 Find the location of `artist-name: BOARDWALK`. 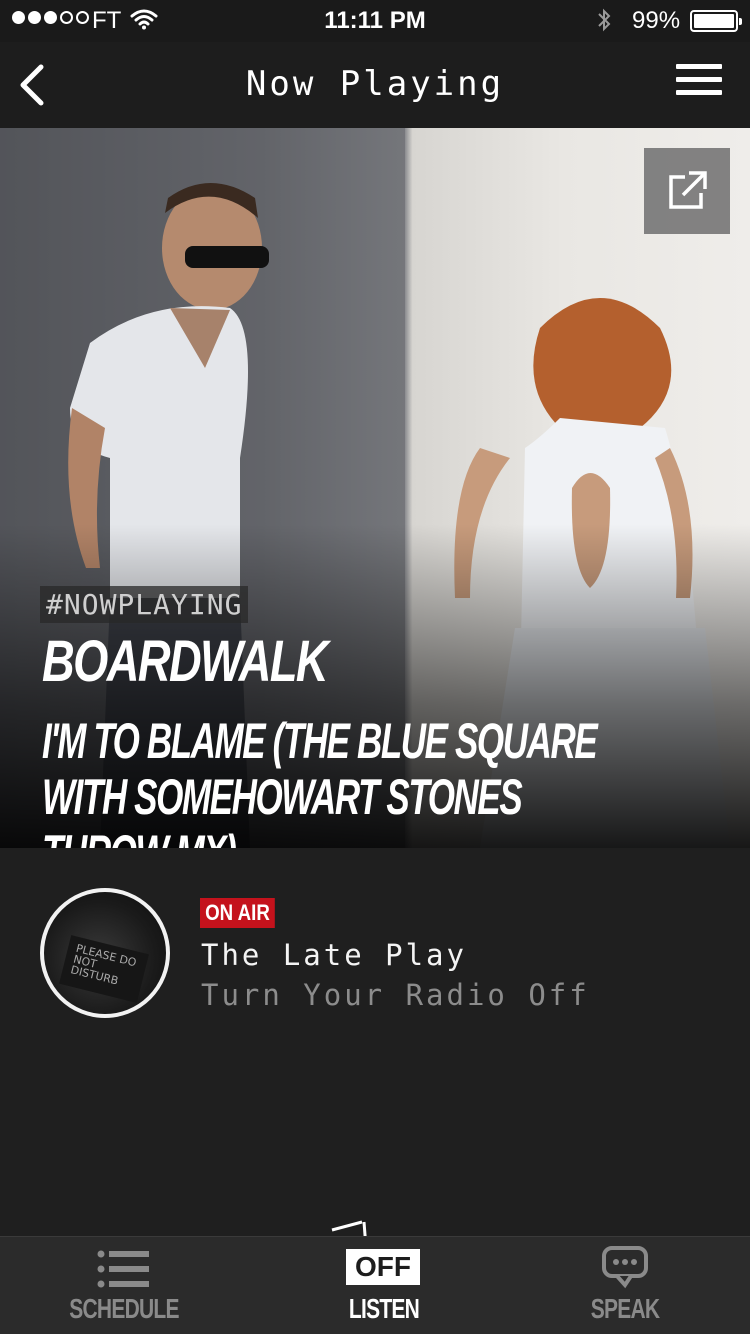

artist-name: BOARDWALK is located at coordinates (185, 661).